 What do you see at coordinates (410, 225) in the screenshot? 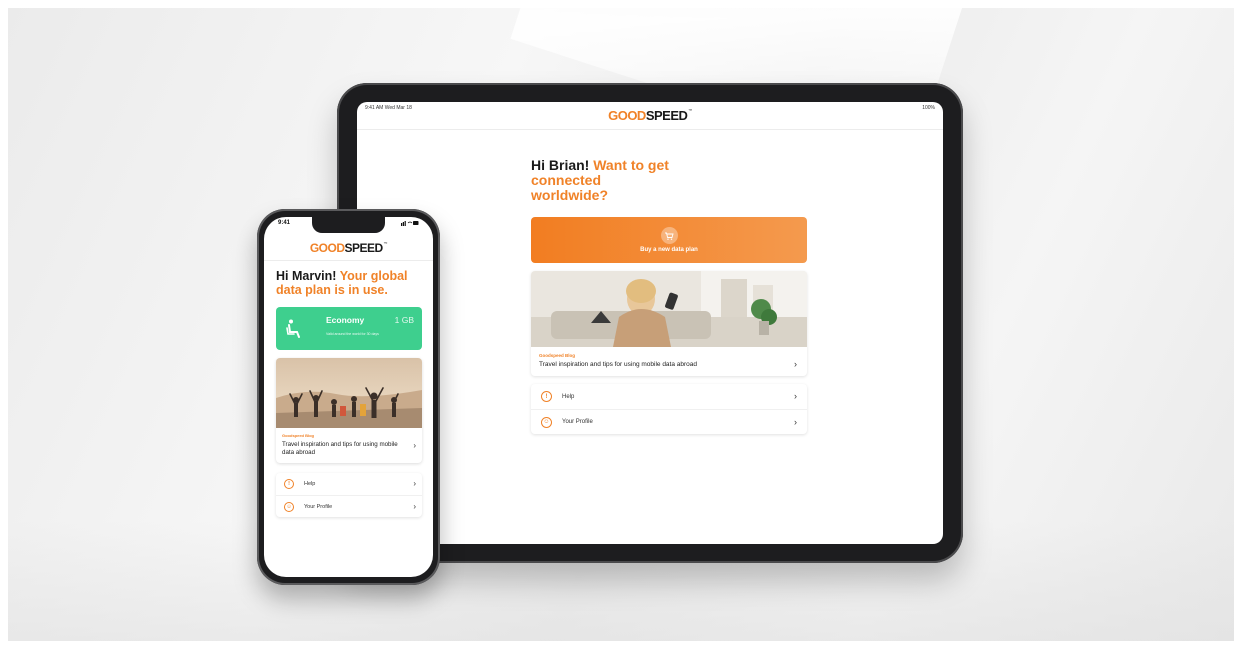
I see `signal-wifi-battery-icon` at bounding box center [410, 225].